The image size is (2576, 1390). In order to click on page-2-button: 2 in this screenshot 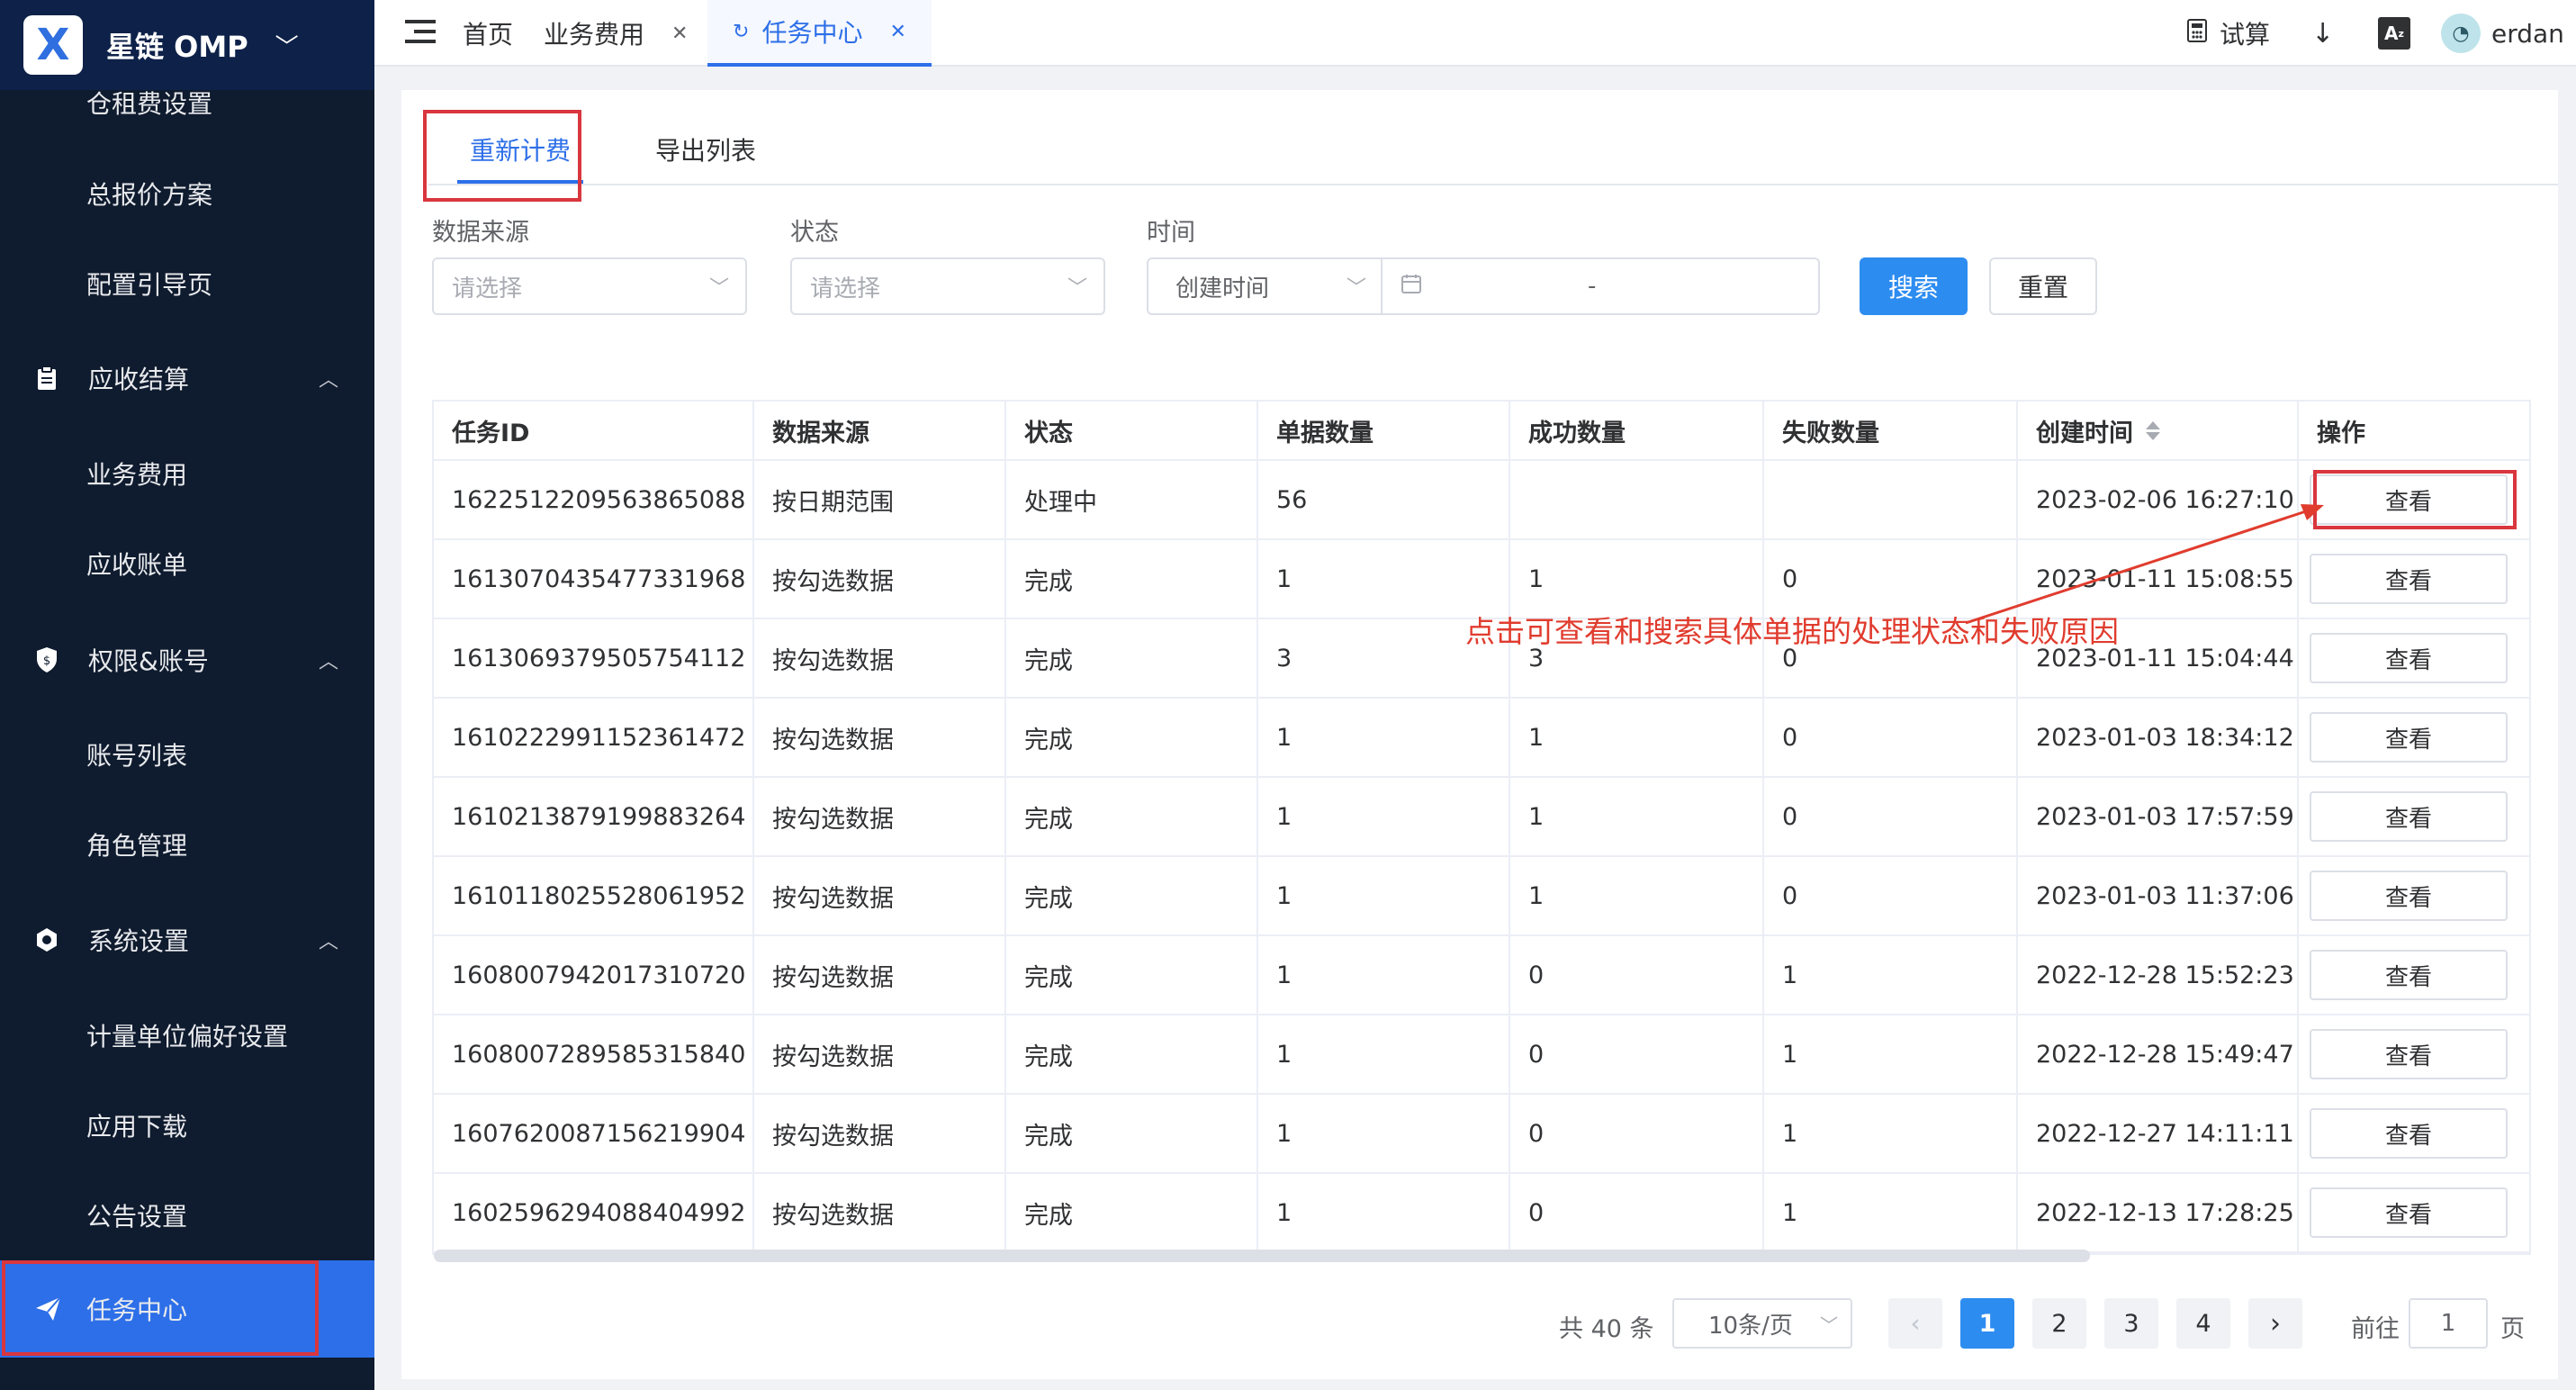, I will do `click(2059, 1323)`.